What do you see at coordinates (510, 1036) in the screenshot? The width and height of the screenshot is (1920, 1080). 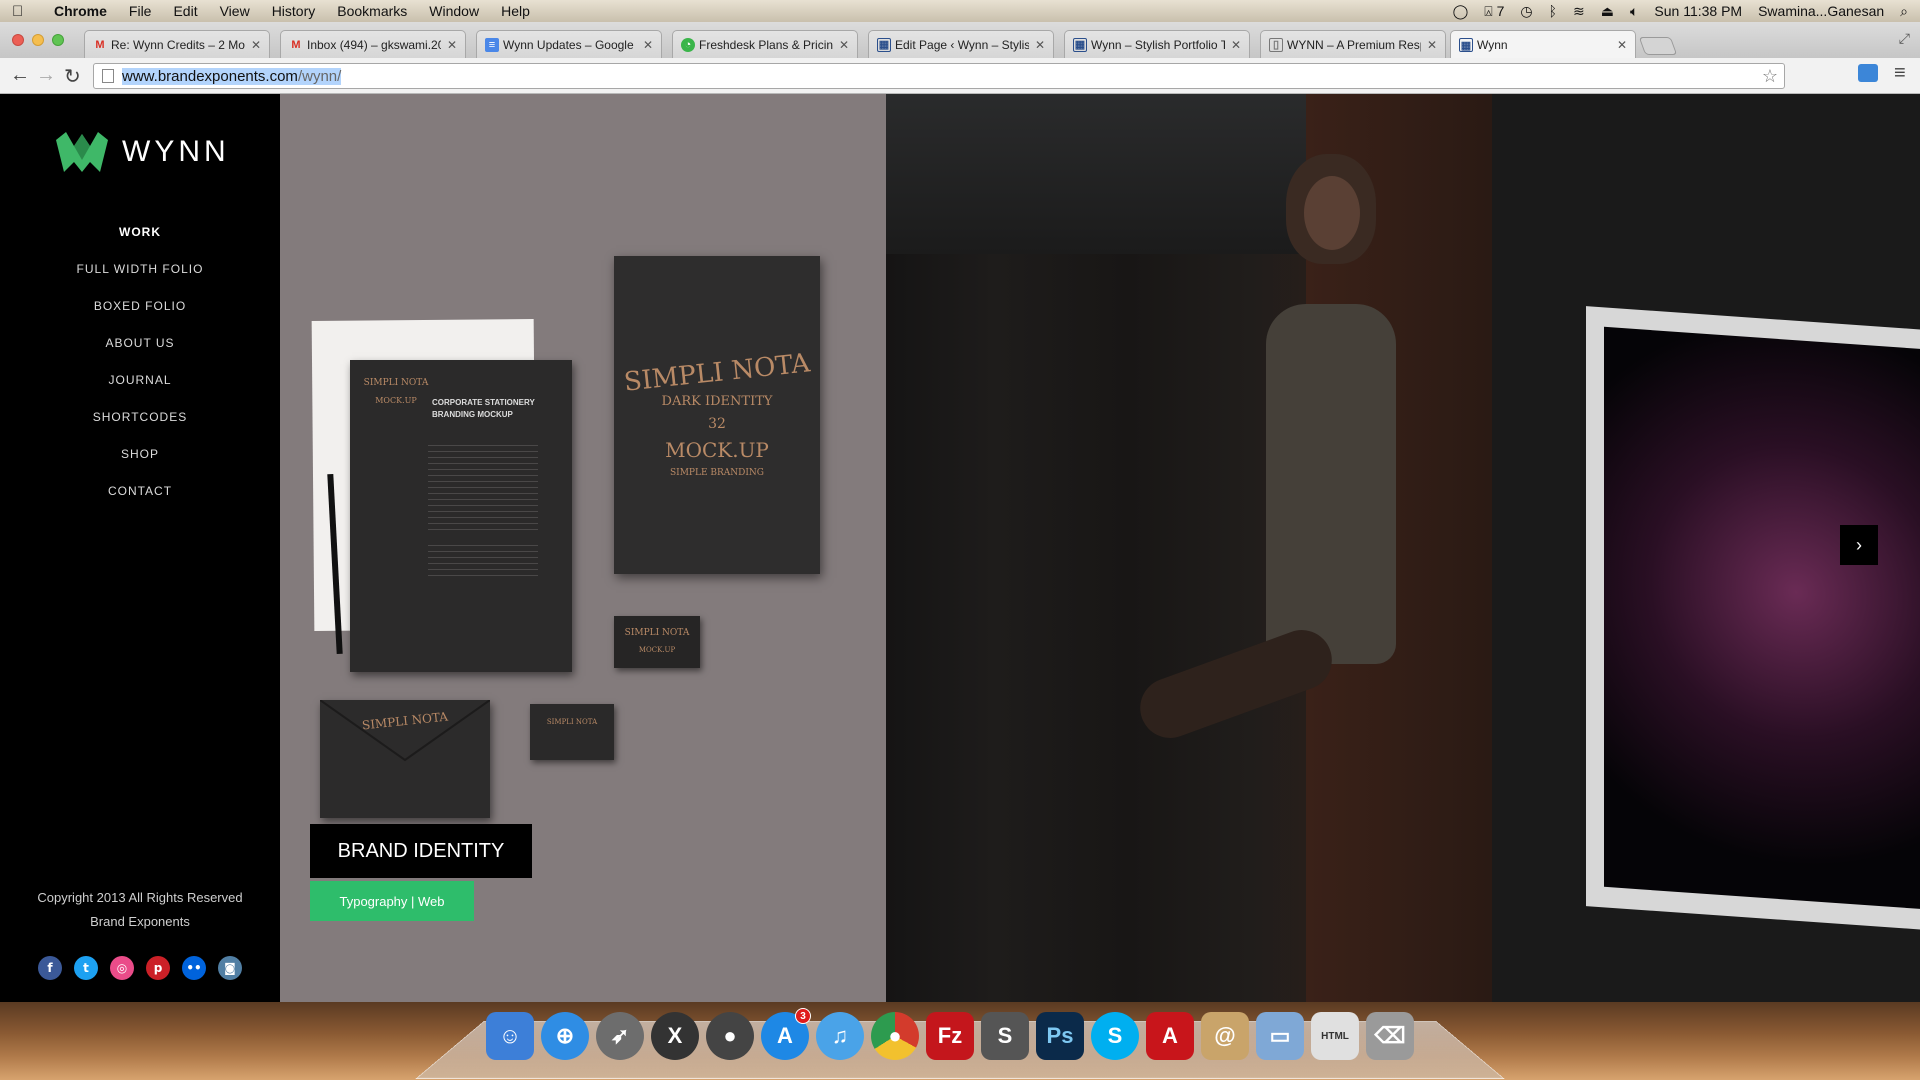 I see `finder-icon: ☺` at bounding box center [510, 1036].